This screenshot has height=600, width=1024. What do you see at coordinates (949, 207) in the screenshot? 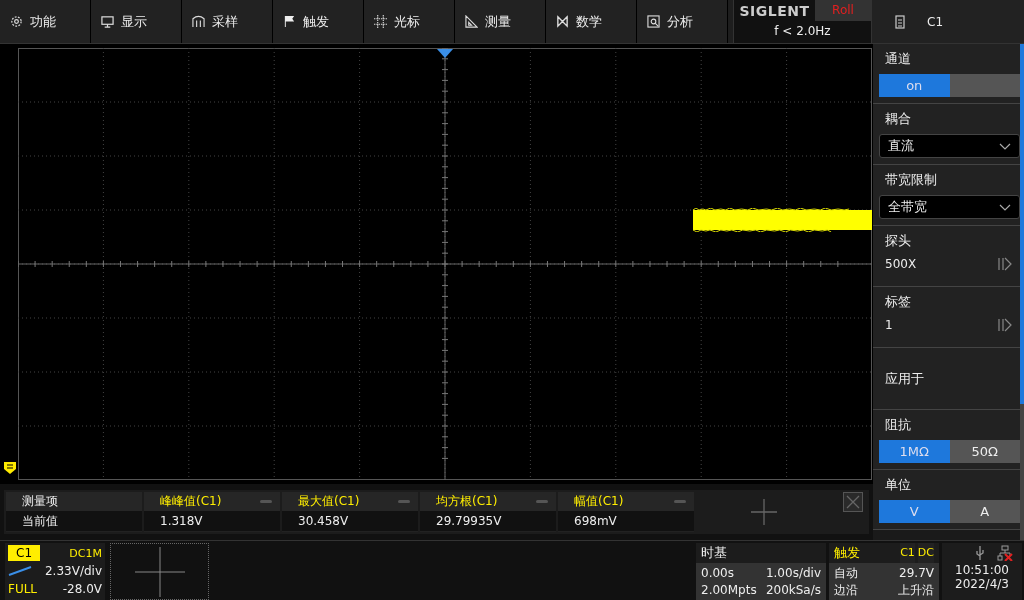
I see `dropdown: 全带宽` at bounding box center [949, 207].